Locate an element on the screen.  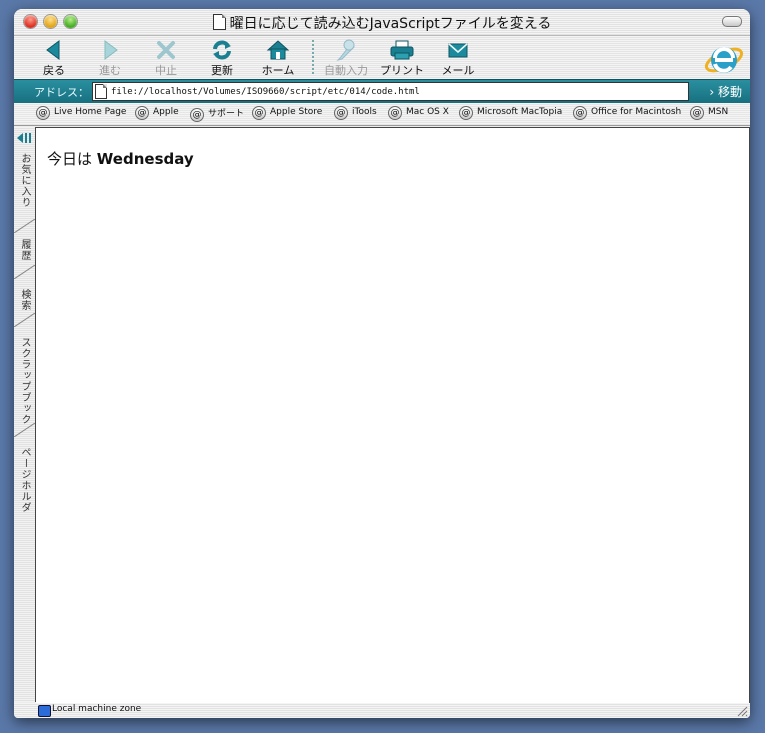
tab-page-holder-label: ページホルダ is located at coordinates (24, 480).